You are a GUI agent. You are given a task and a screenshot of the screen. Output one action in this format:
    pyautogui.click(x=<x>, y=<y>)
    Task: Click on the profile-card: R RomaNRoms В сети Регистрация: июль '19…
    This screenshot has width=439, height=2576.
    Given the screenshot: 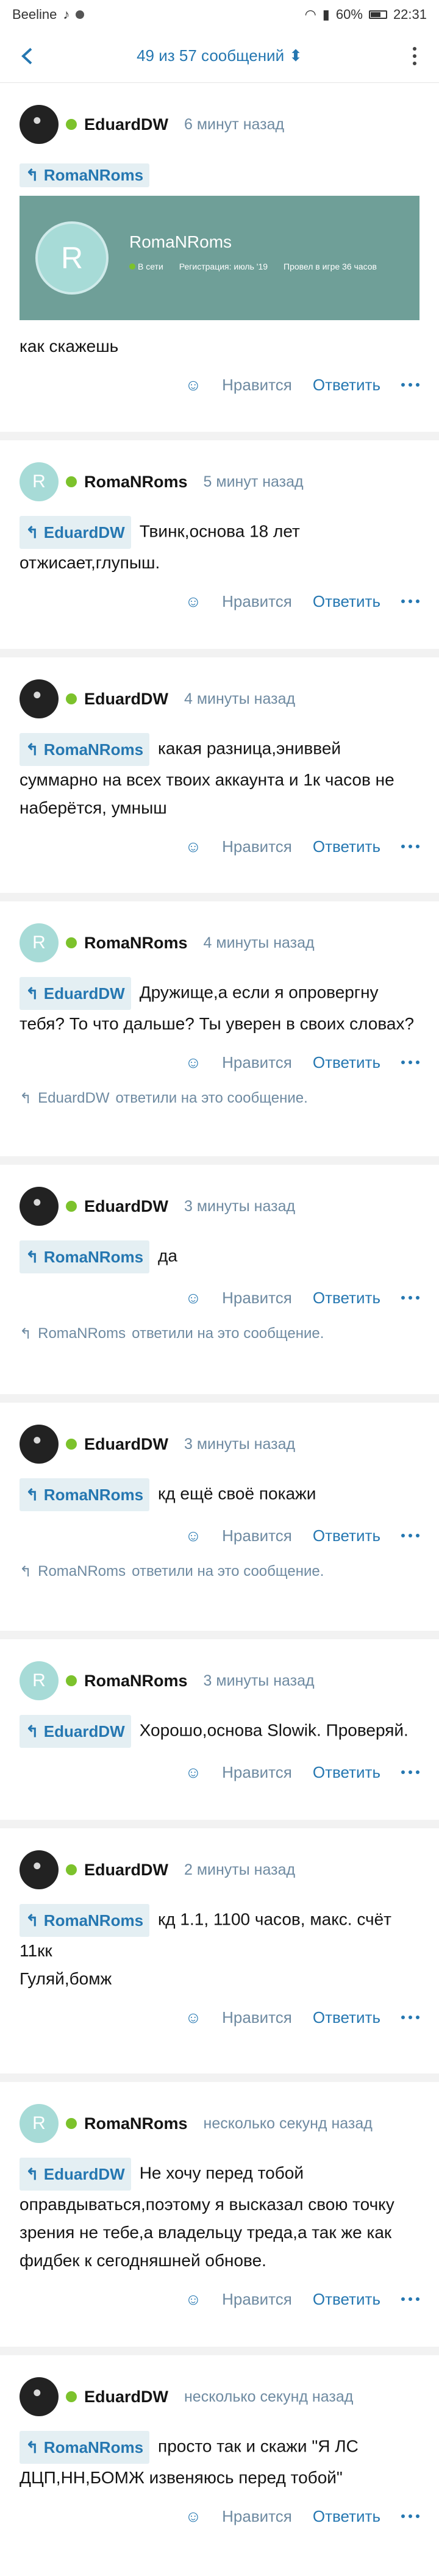 What is the action you would take?
    pyautogui.click(x=220, y=258)
    